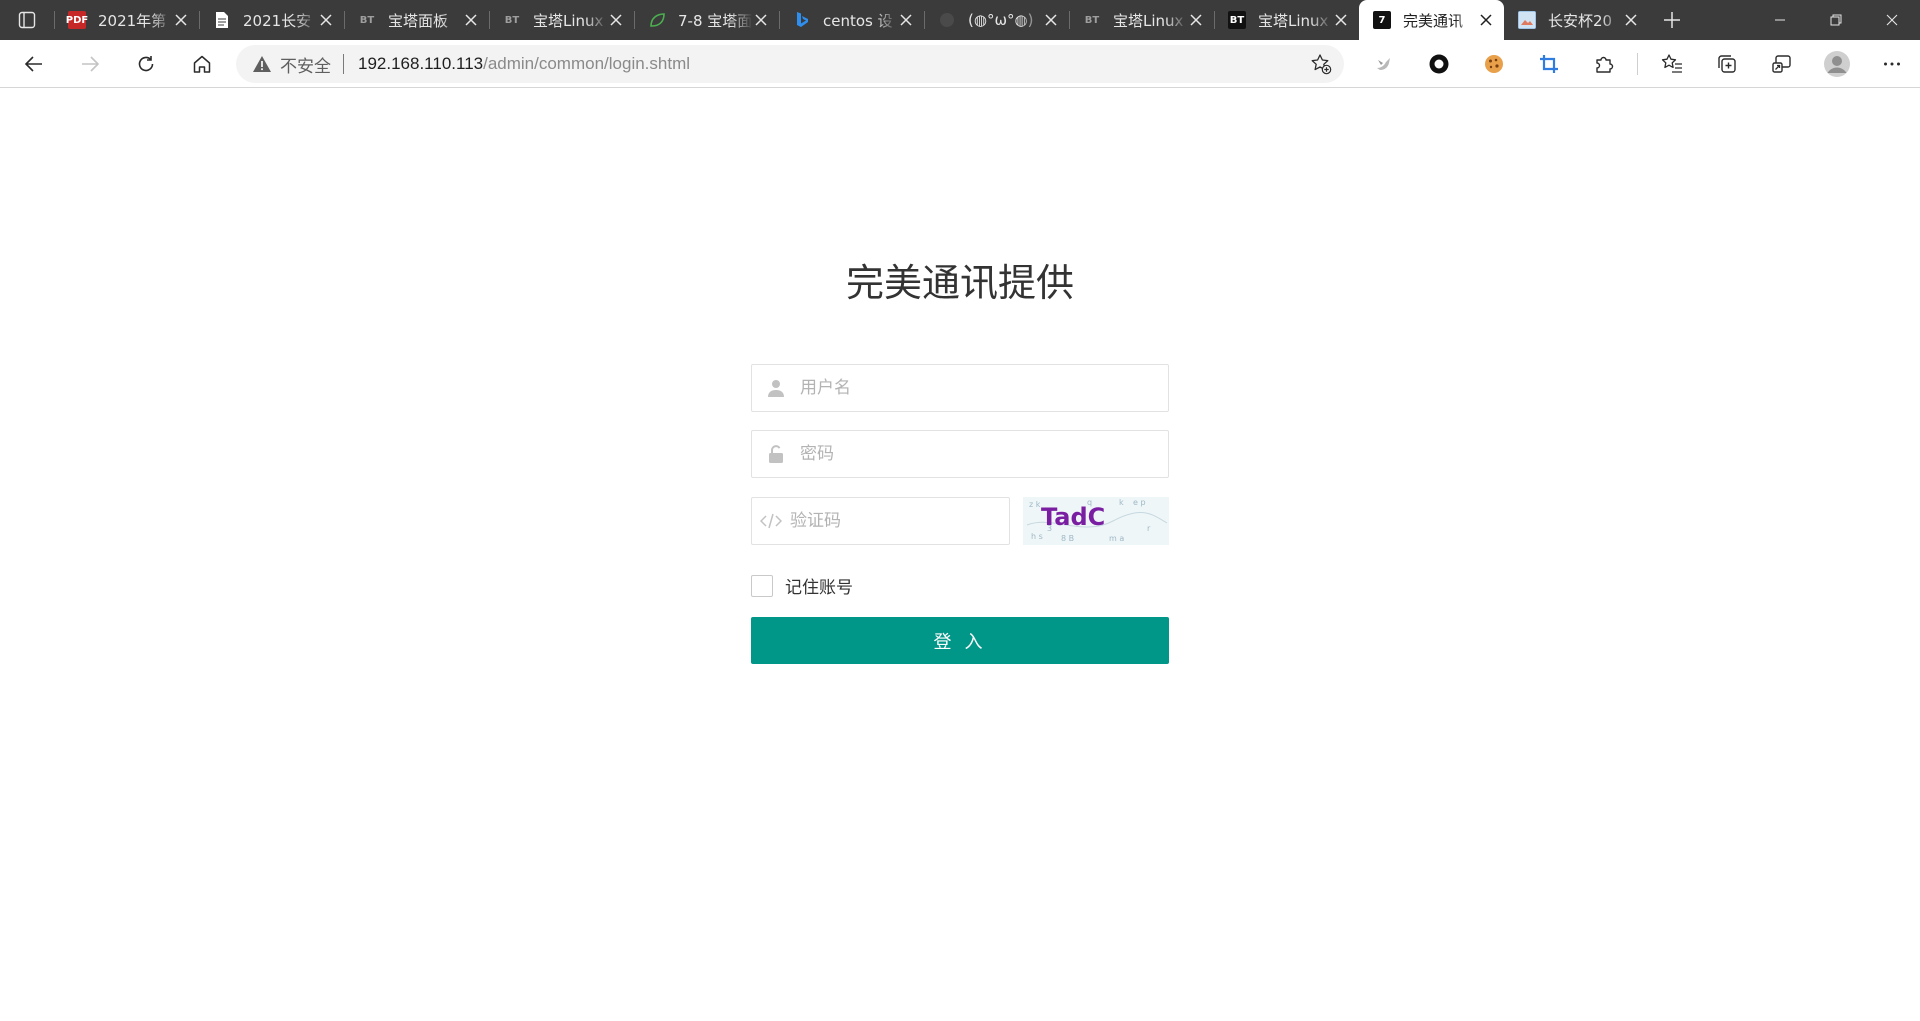 This screenshot has height=1021, width=1920. I want to click on extension-bird-button, so click(1383, 64).